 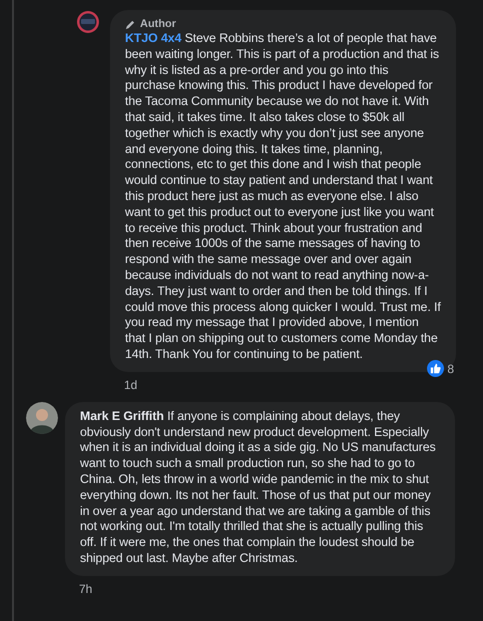 I want to click on author-label: Author, so click(x=150, y=24).